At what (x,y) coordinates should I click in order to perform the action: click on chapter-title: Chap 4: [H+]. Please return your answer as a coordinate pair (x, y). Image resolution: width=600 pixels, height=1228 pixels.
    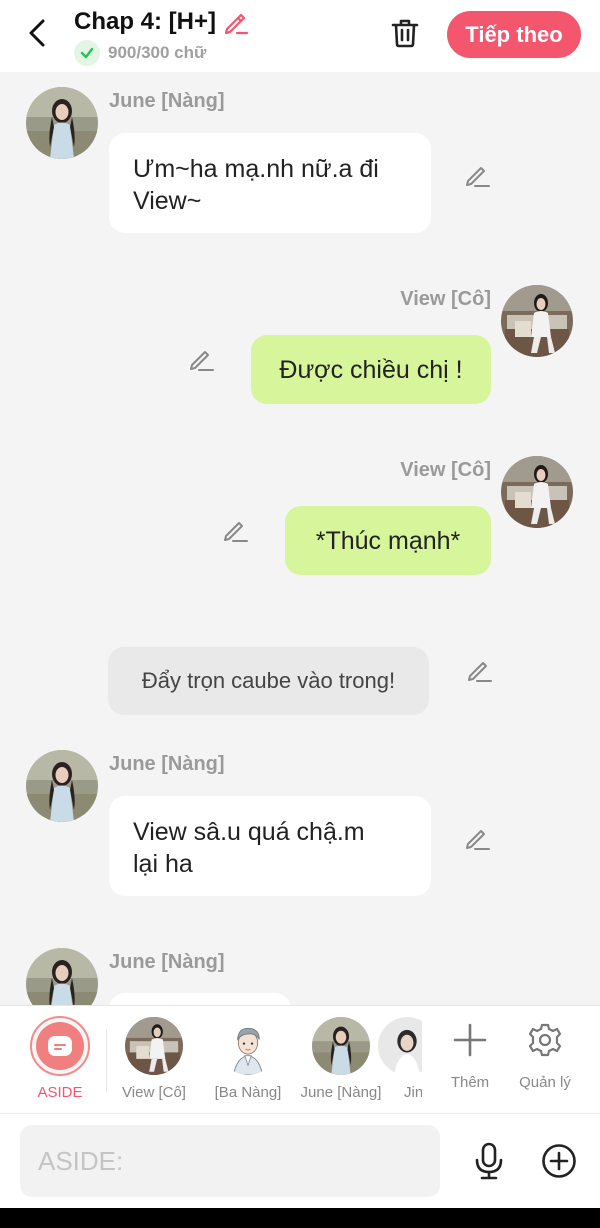
    Looking at the image, I should click on (145, 21).